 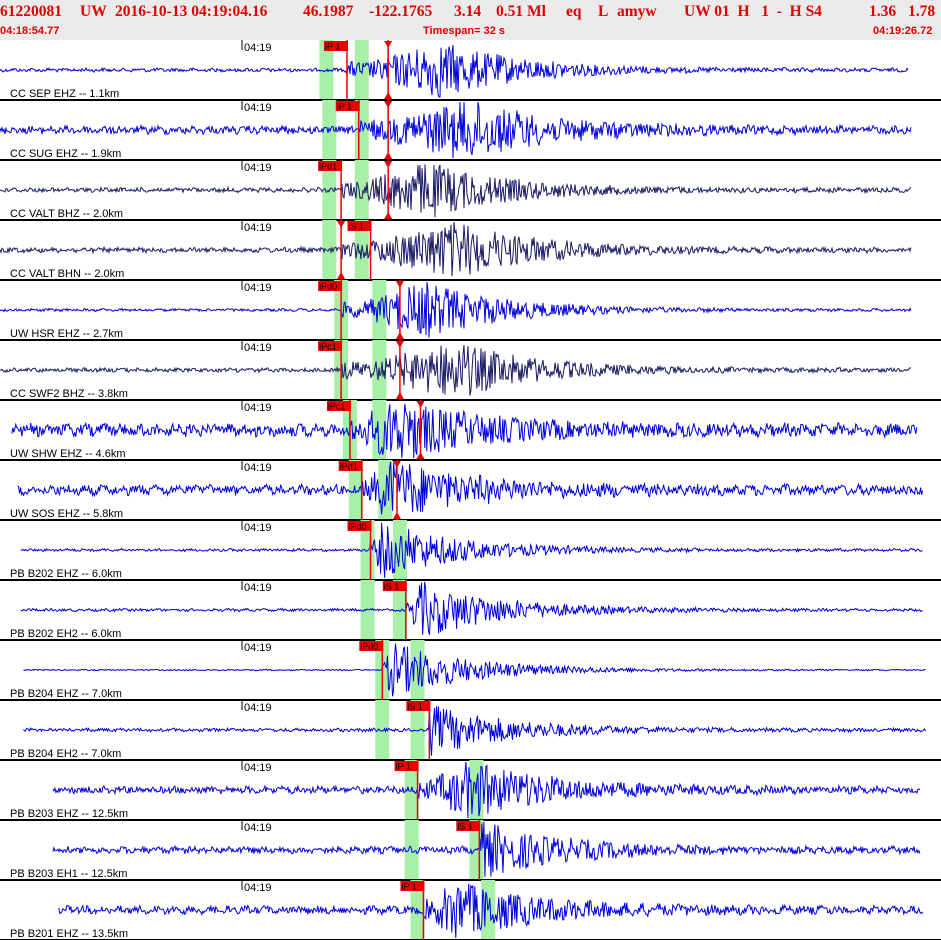 What do you see at coordinates (65, 754) in the screenshot?
I see `station-label: PB B204 EH2 -- 7.0km` at bounding box center [65, 754].